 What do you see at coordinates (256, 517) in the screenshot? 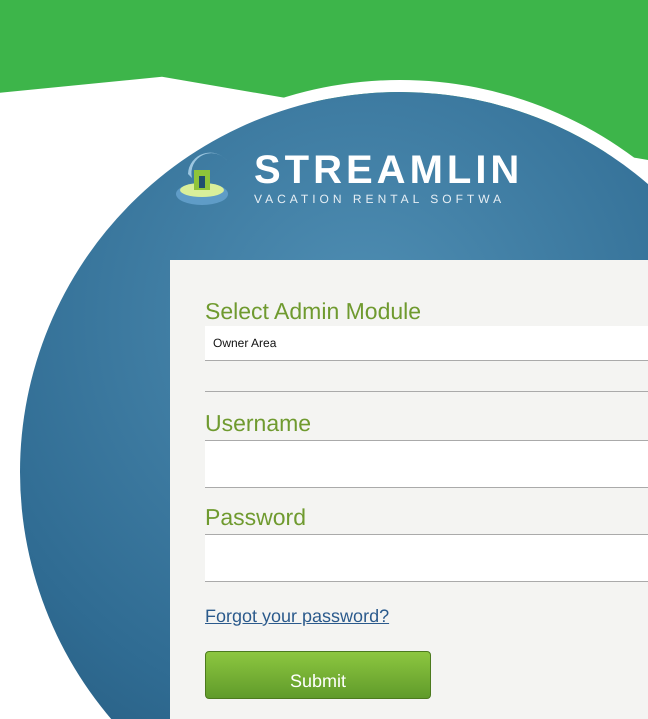
I see `field-label: Password` at bounding box center [256, 517].